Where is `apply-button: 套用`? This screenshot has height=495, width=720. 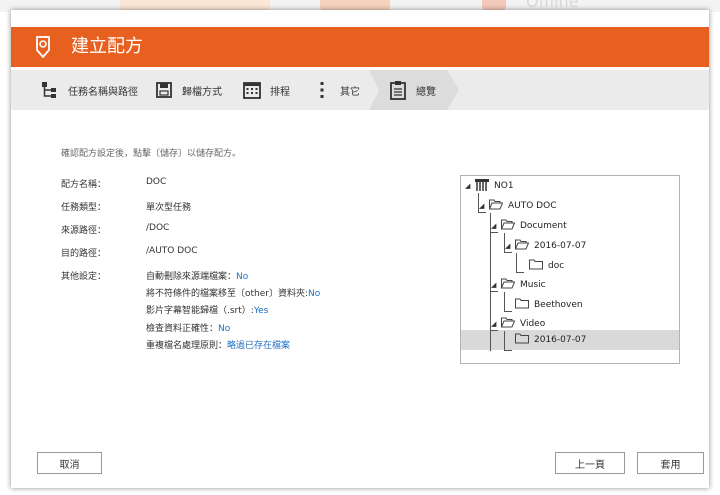
apply-button: 套用 is located at coordinates (670, 463).